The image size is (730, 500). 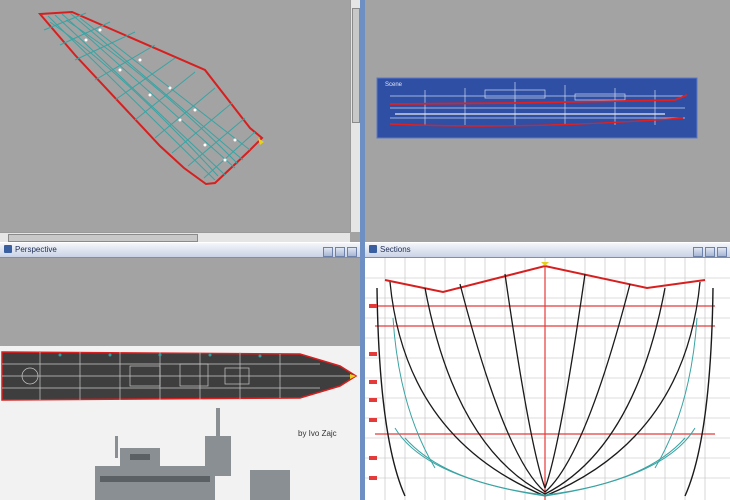 What do you see at coordinates (537, 108) in the screenshot?
I see `side-elevation-blueprint: Scene` at bounding box center [537, 108].